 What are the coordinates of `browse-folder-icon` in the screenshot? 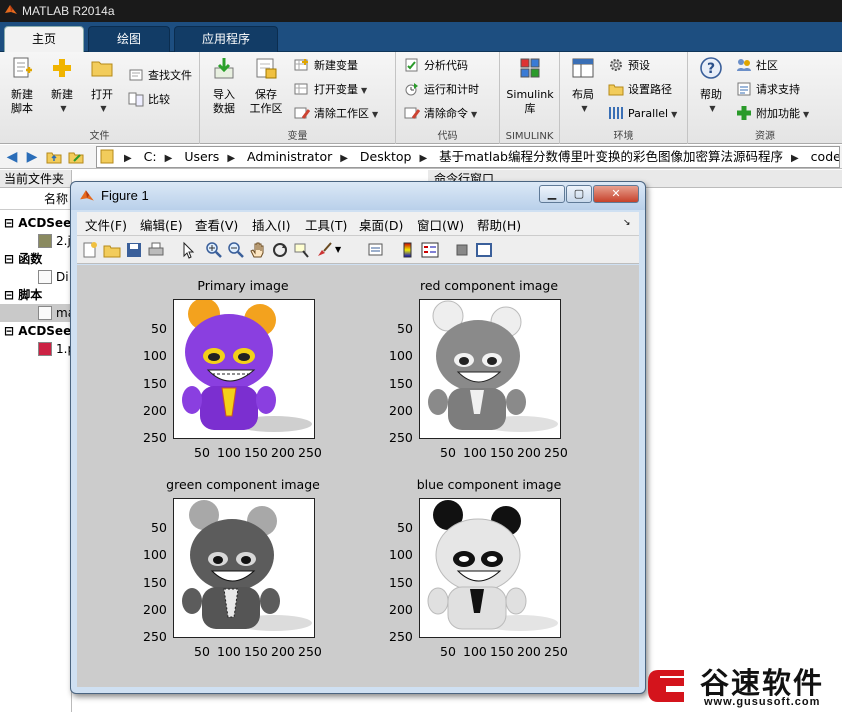 It's located at (76, 157).